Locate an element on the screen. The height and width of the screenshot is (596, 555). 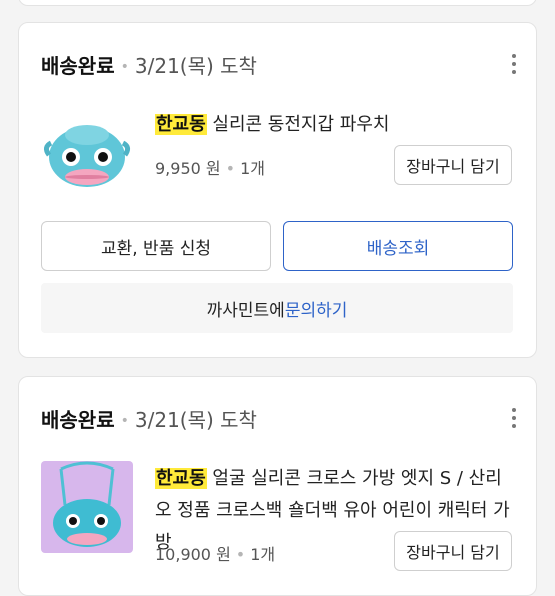
price-row: 10,900 원 • 1개 is located at coordinates (215, 553).